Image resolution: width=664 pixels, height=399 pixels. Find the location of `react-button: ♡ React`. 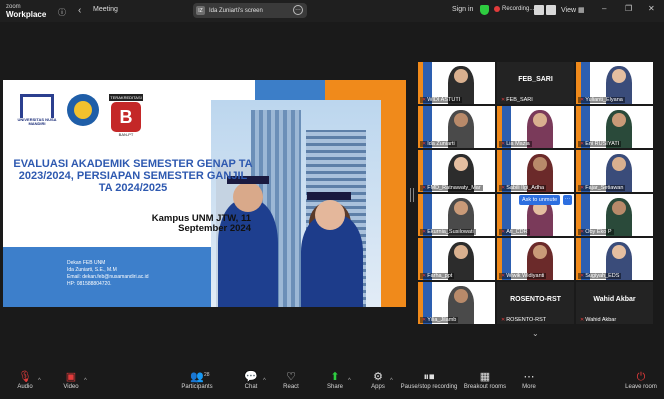

react-button: ♡ React is located at coordinates (291, 380).